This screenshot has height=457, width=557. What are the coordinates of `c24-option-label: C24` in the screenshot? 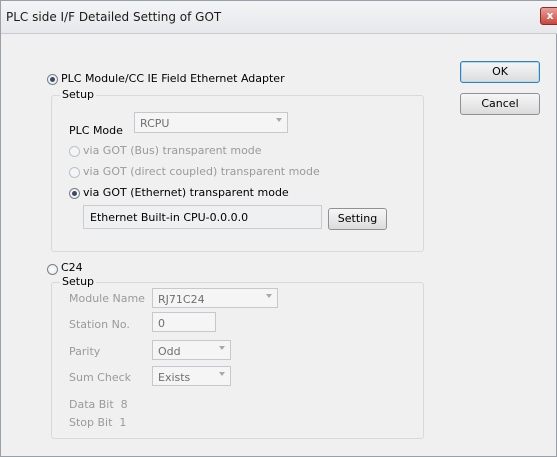 It's located at (72, 267).